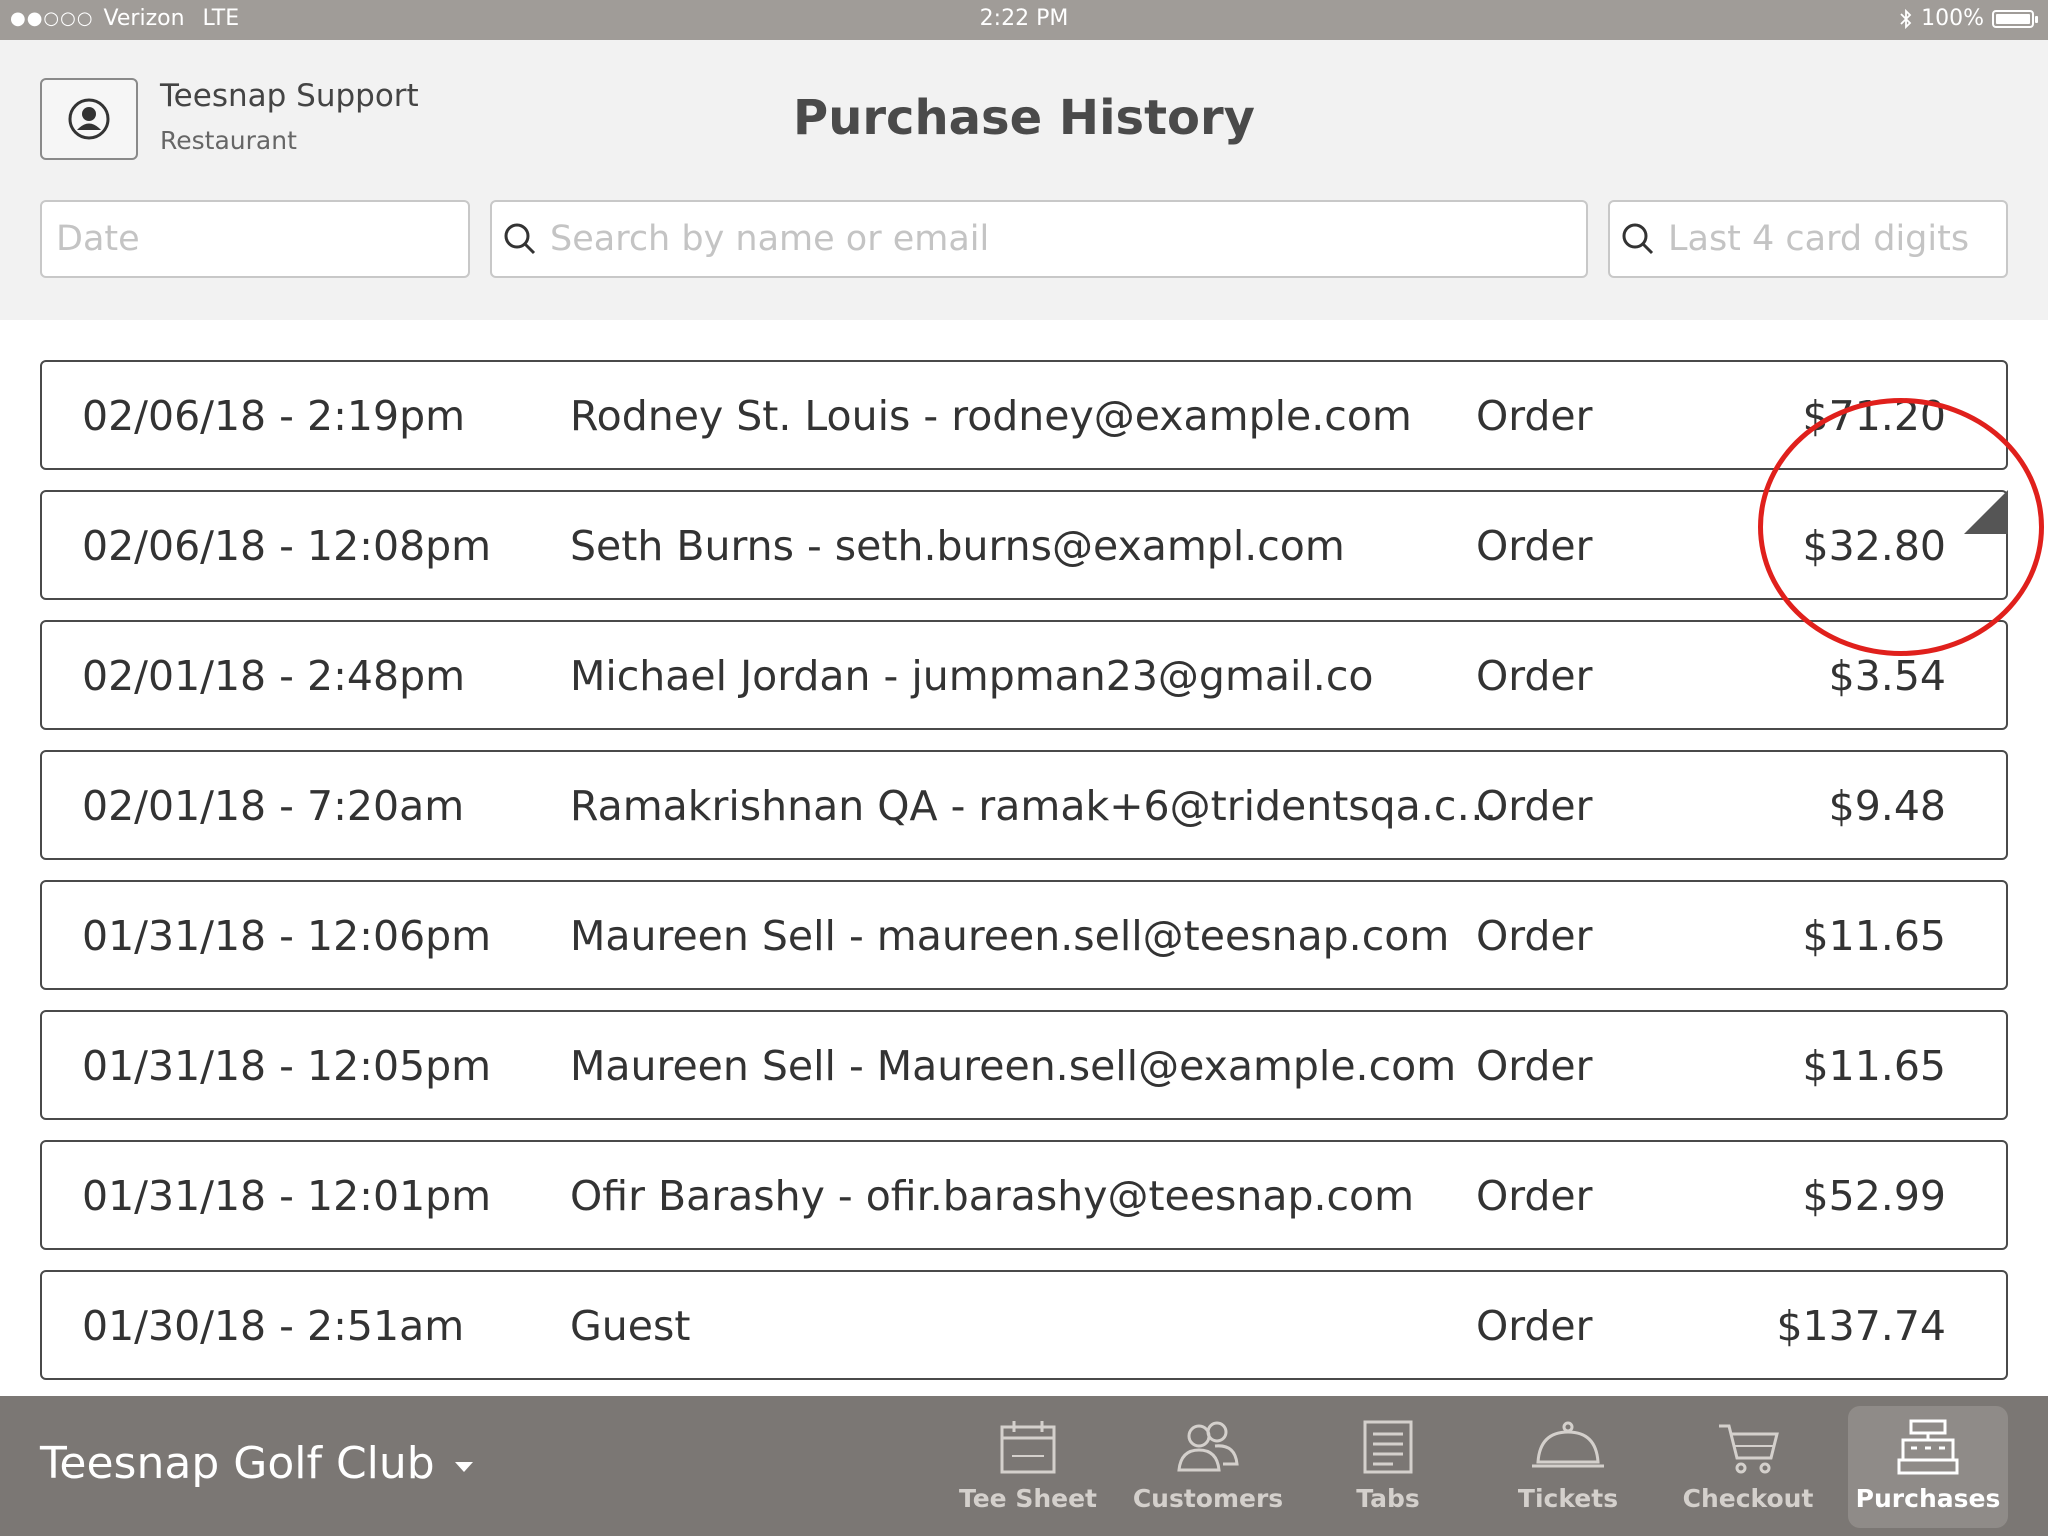 Image resolution: width=2048 pixels, height=1536 pixels. I want to click on purchase-date: 02/06/18 - 2:19pm, so click(274, 416).